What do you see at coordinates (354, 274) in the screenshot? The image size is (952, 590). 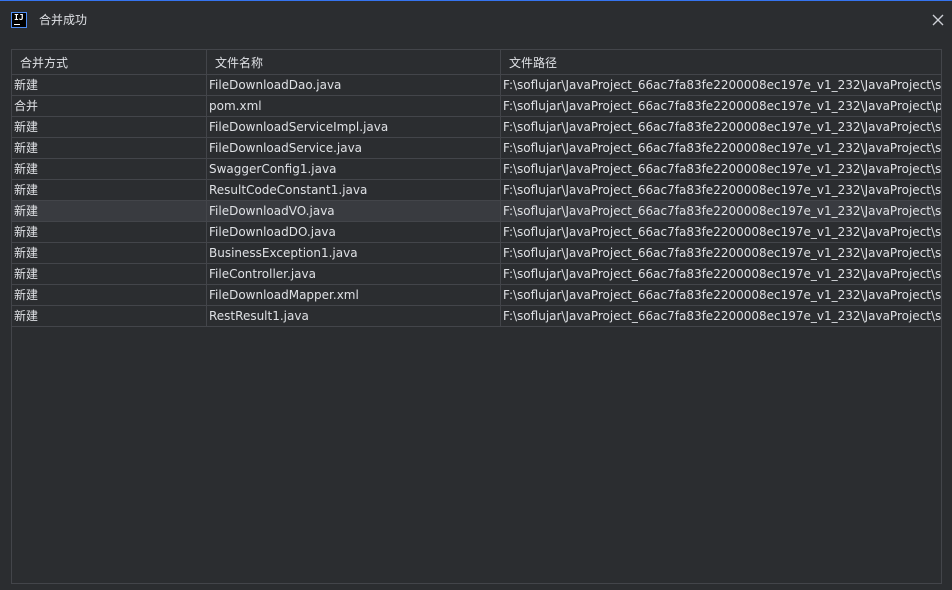 I see `file-name-cell: FileController.java` at bounding box center [354, 274].